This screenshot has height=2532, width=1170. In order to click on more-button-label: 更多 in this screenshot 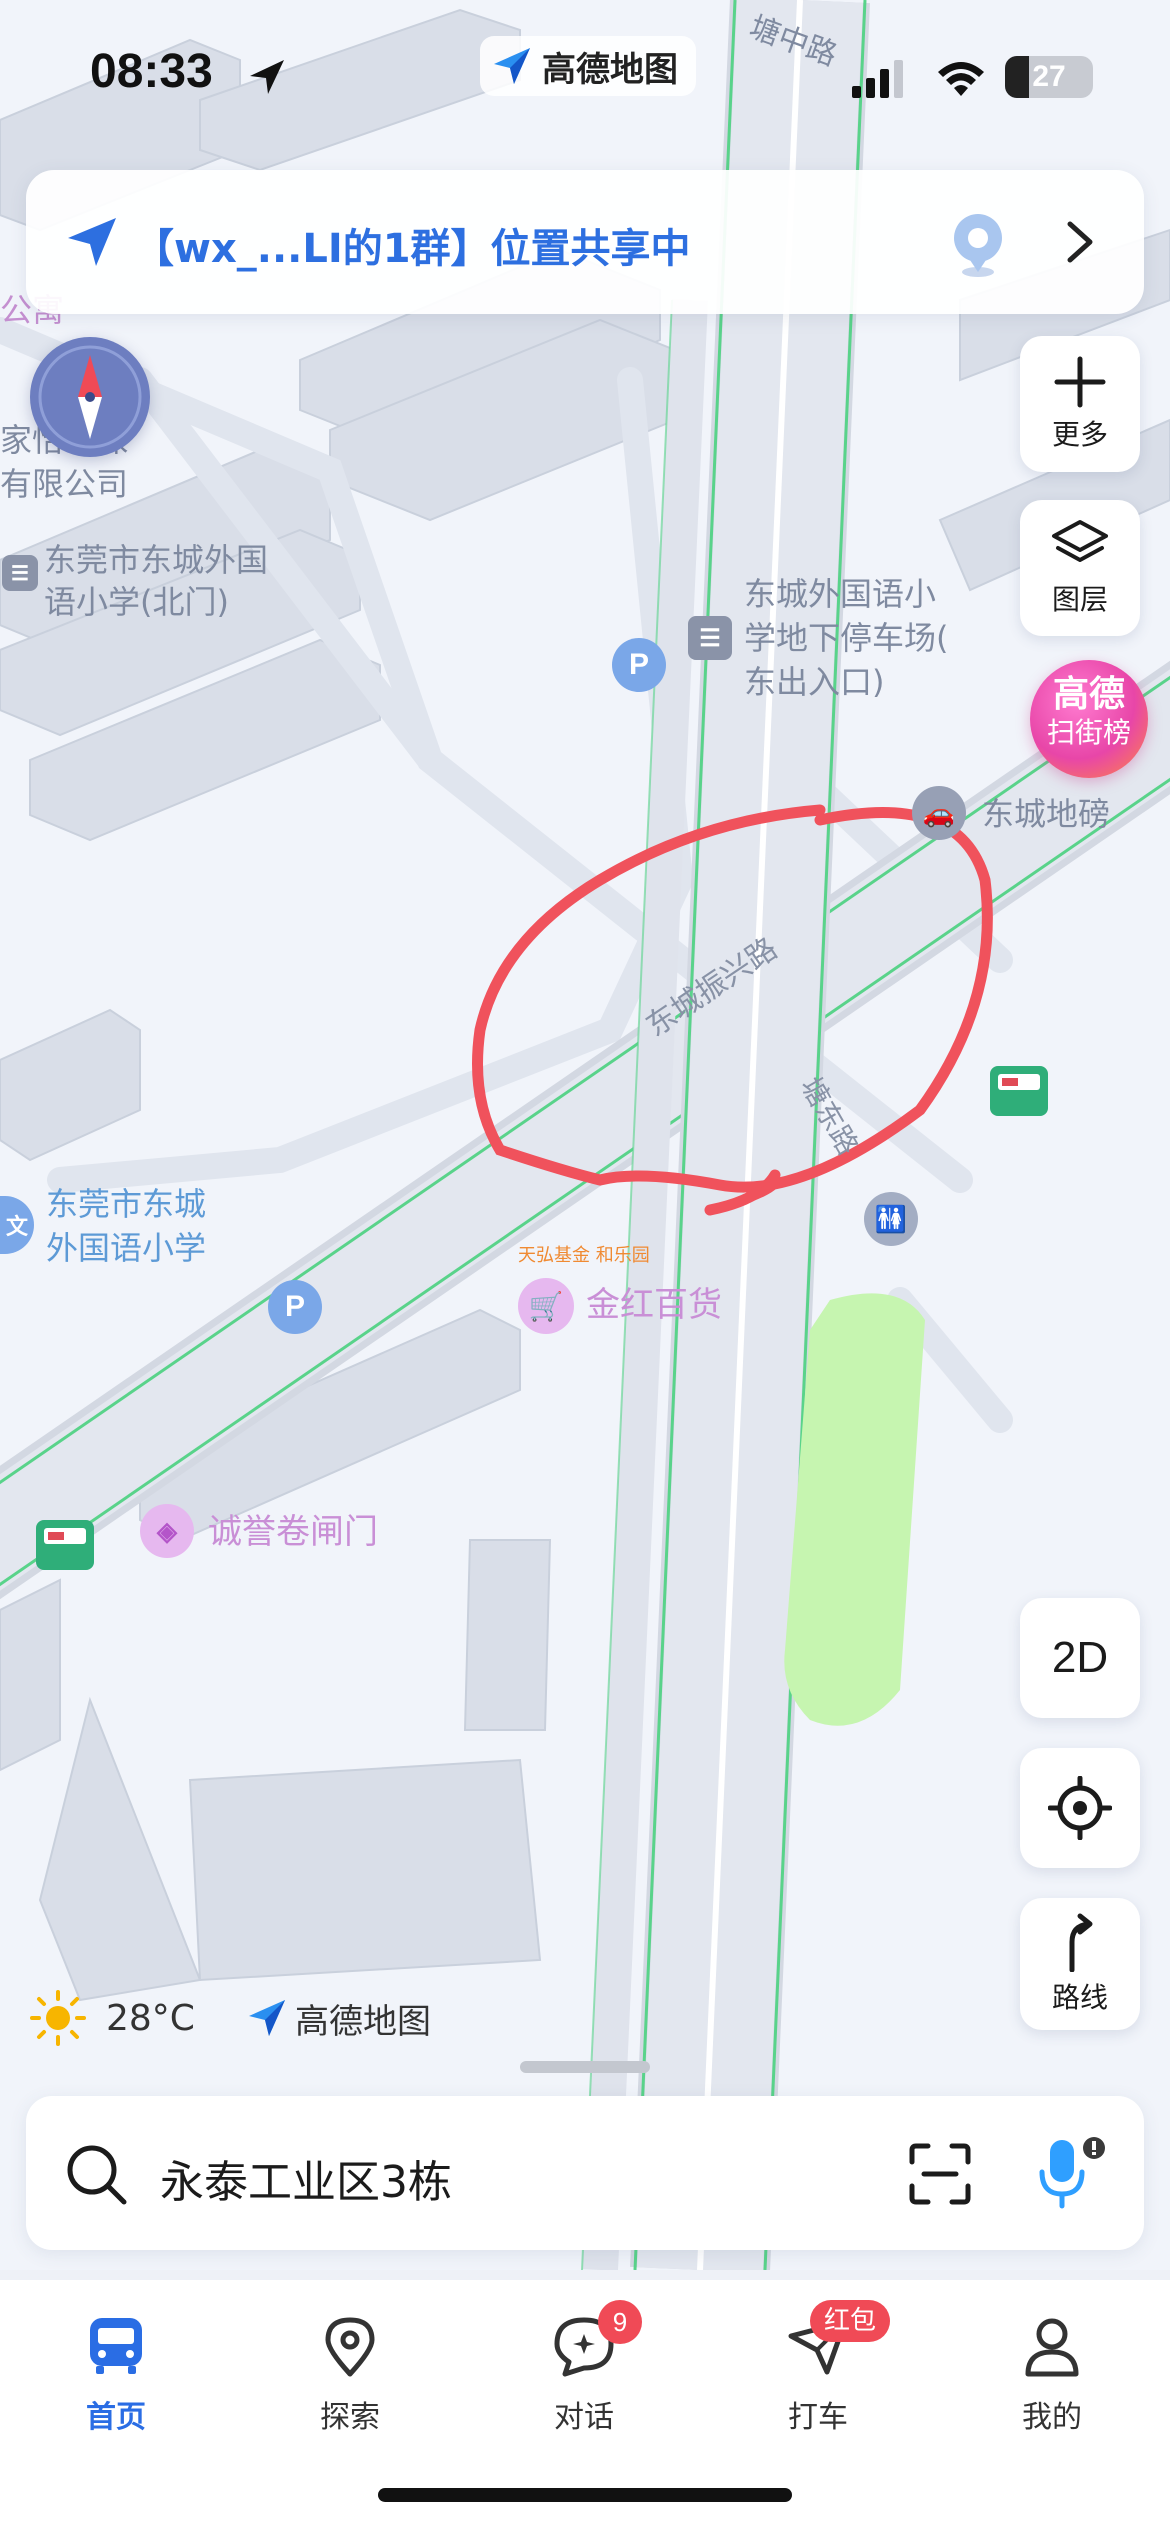, I will do `click(1079, 434)`.